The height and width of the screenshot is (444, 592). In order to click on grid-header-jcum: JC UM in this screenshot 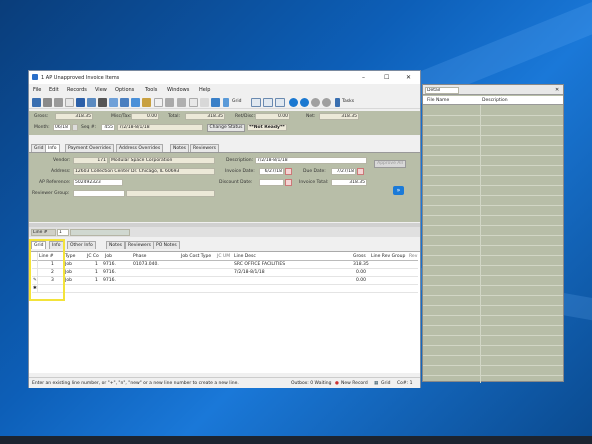, I will do `click(223, 256)`.